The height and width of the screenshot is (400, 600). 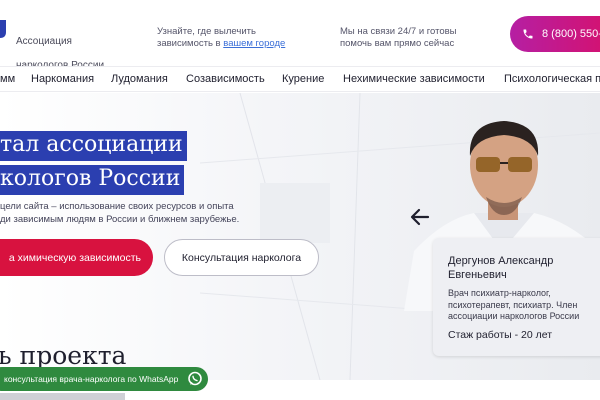 I want to click on nav-item-smoking: Курение, so click(x=303, y=79).